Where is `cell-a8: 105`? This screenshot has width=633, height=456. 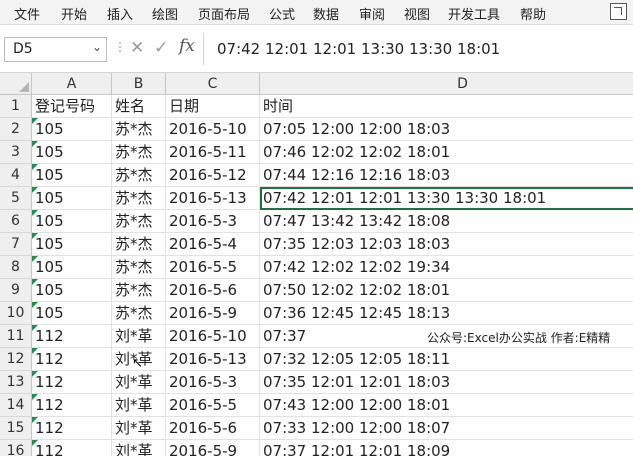
cell-a8: 105 is located at coordinates (72, 267).